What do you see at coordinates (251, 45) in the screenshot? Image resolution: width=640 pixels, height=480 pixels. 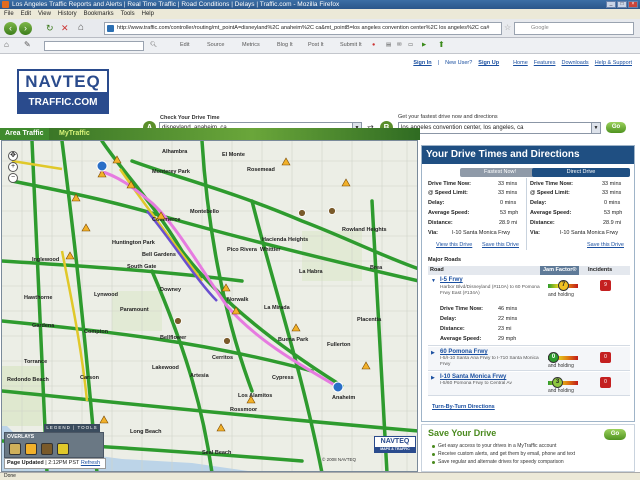 I see `toolbar-metrics: Metrics` at bounding box center [251, 45].